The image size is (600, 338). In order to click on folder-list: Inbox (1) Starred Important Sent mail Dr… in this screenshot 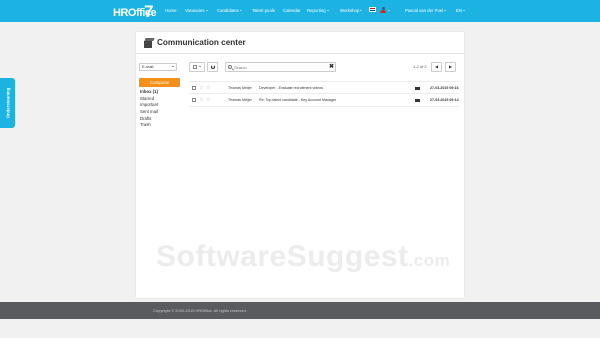, I will do `click(161, 109)`.